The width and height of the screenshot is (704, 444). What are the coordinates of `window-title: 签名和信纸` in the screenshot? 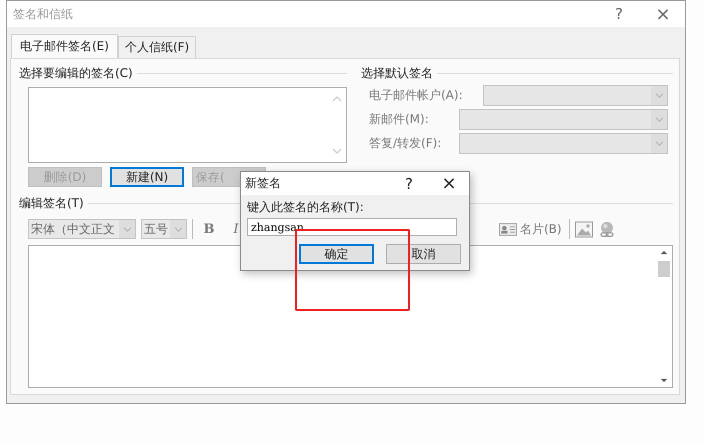 It's located at (43, 14).